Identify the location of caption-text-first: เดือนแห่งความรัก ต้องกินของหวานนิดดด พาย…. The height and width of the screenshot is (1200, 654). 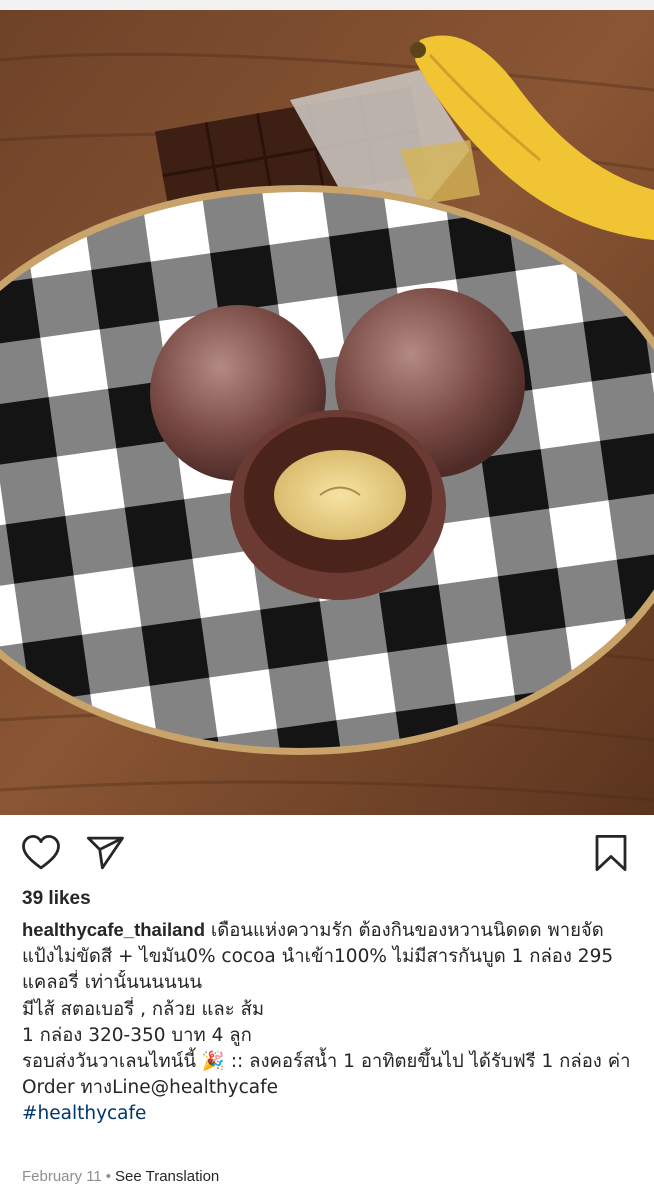
(407, 930).